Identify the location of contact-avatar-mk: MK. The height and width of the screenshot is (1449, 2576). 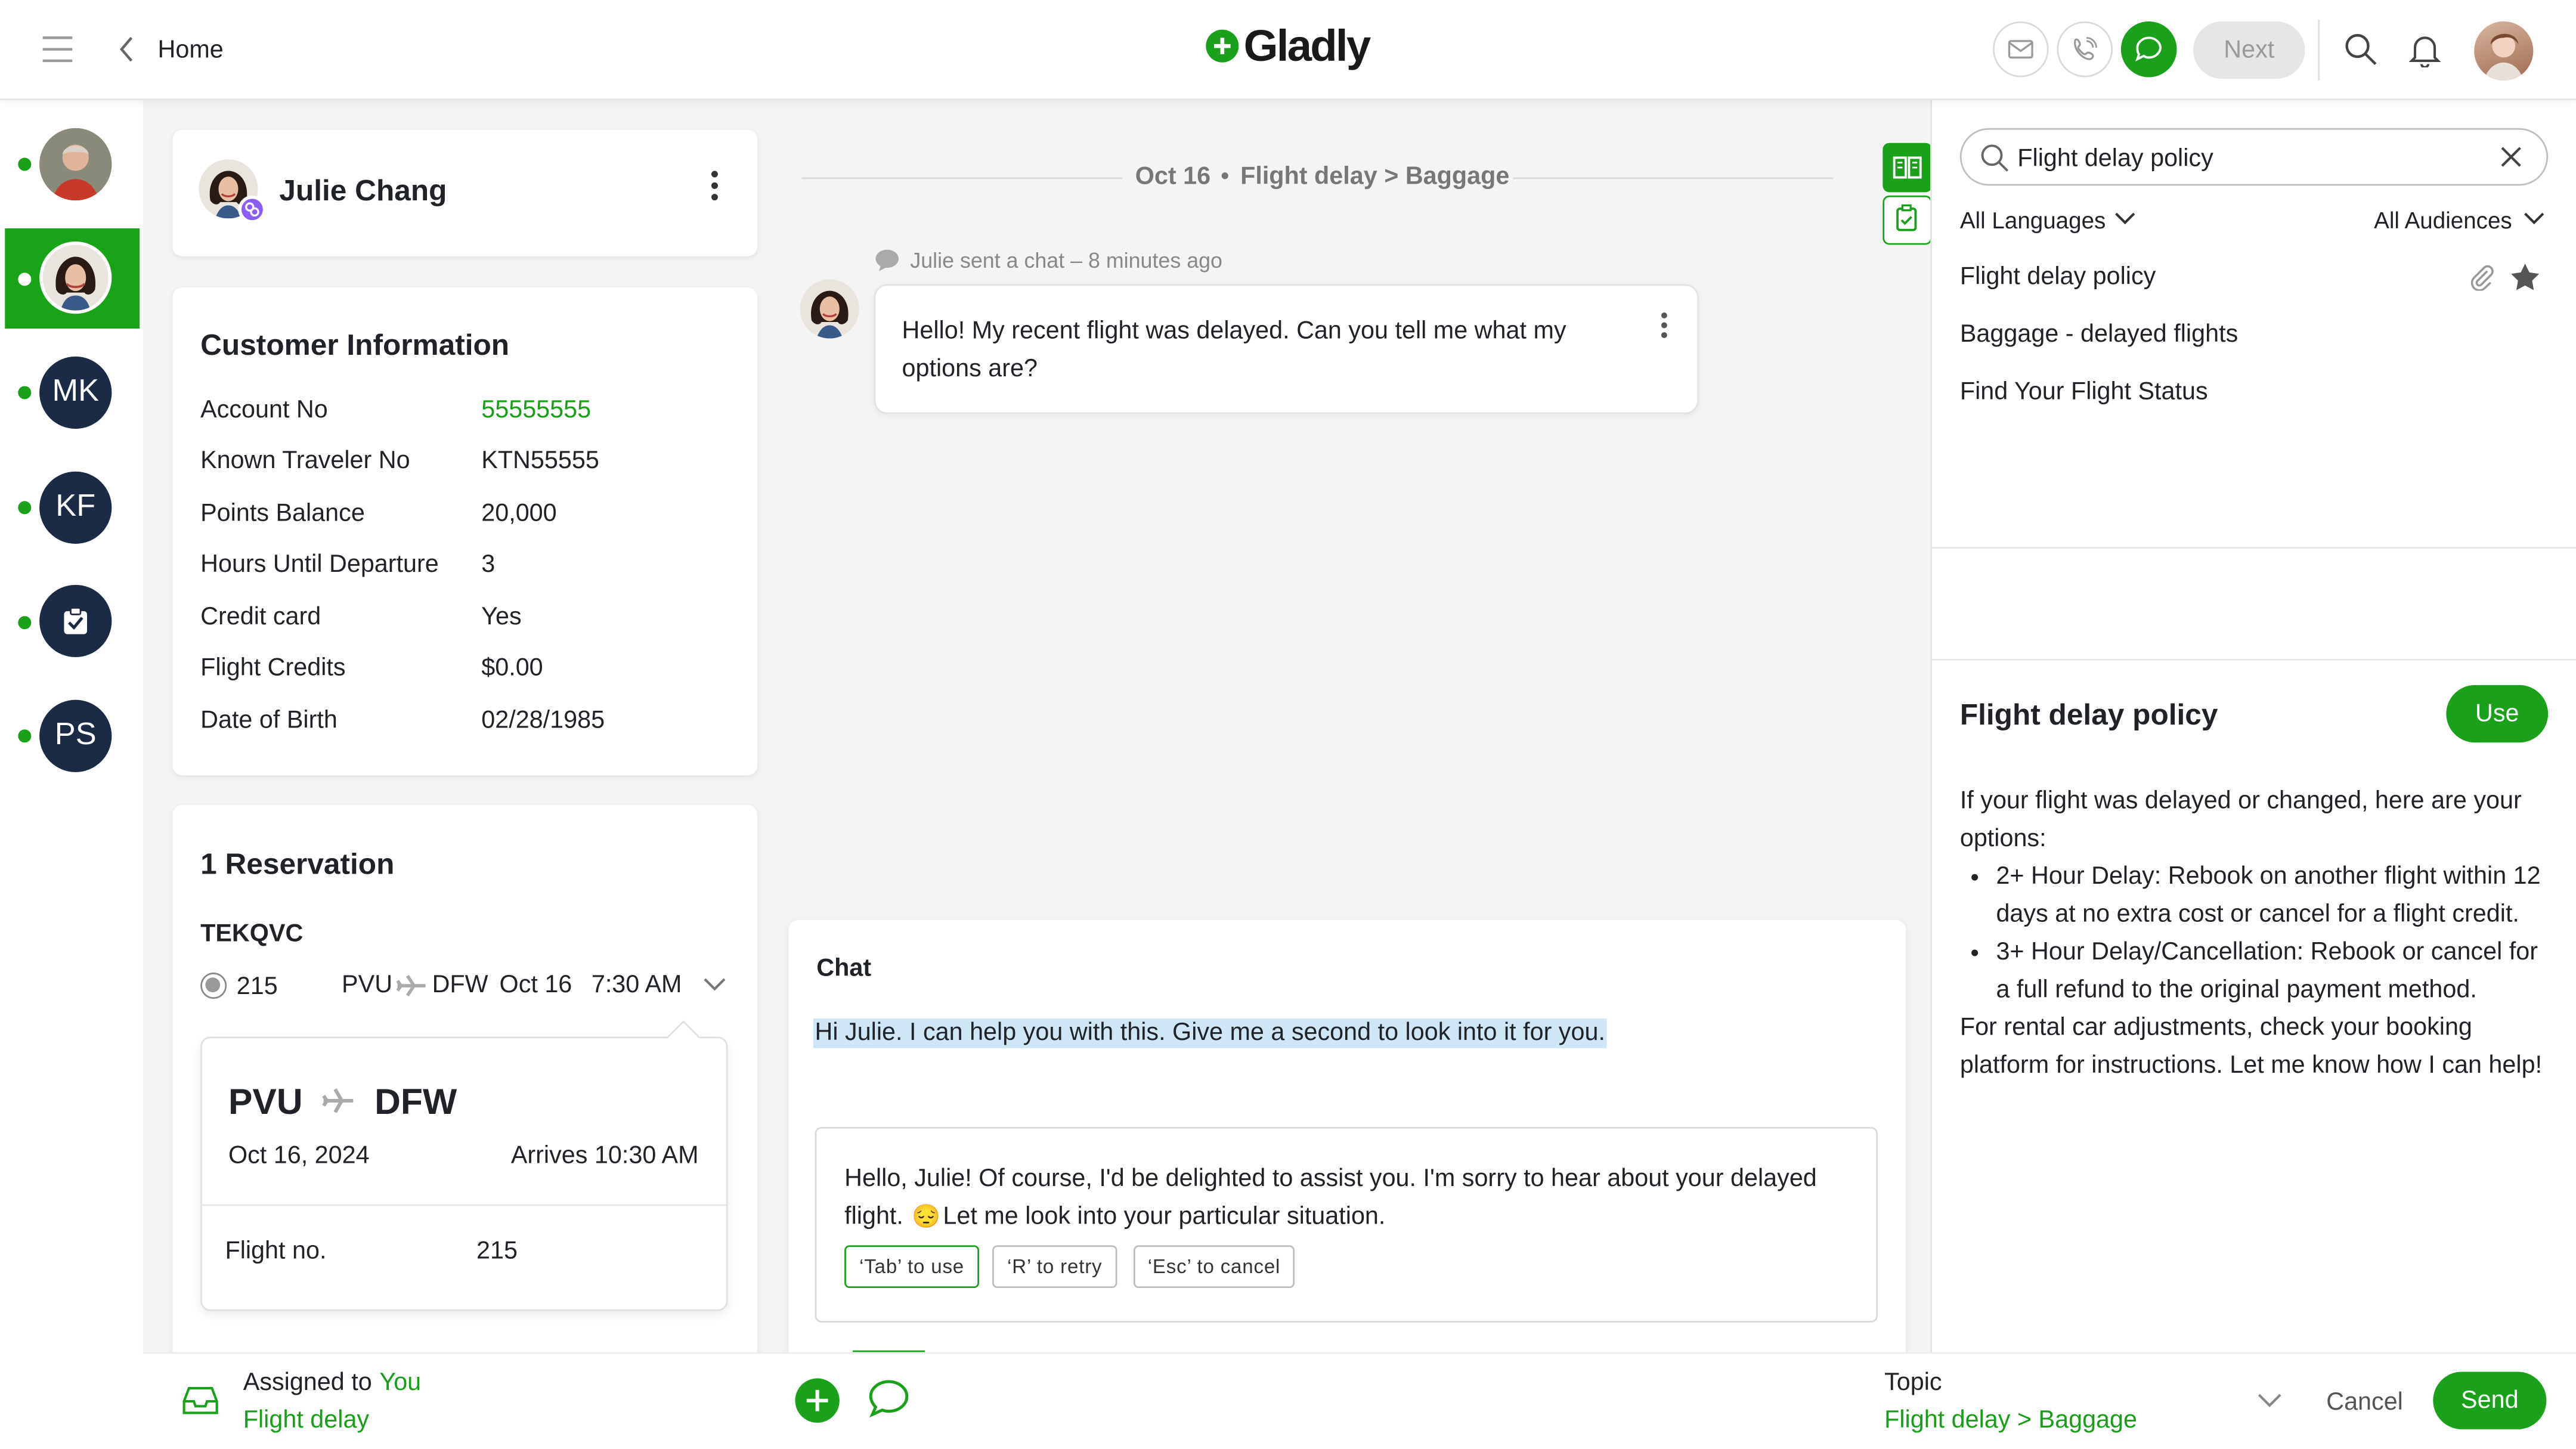
(76, 393).